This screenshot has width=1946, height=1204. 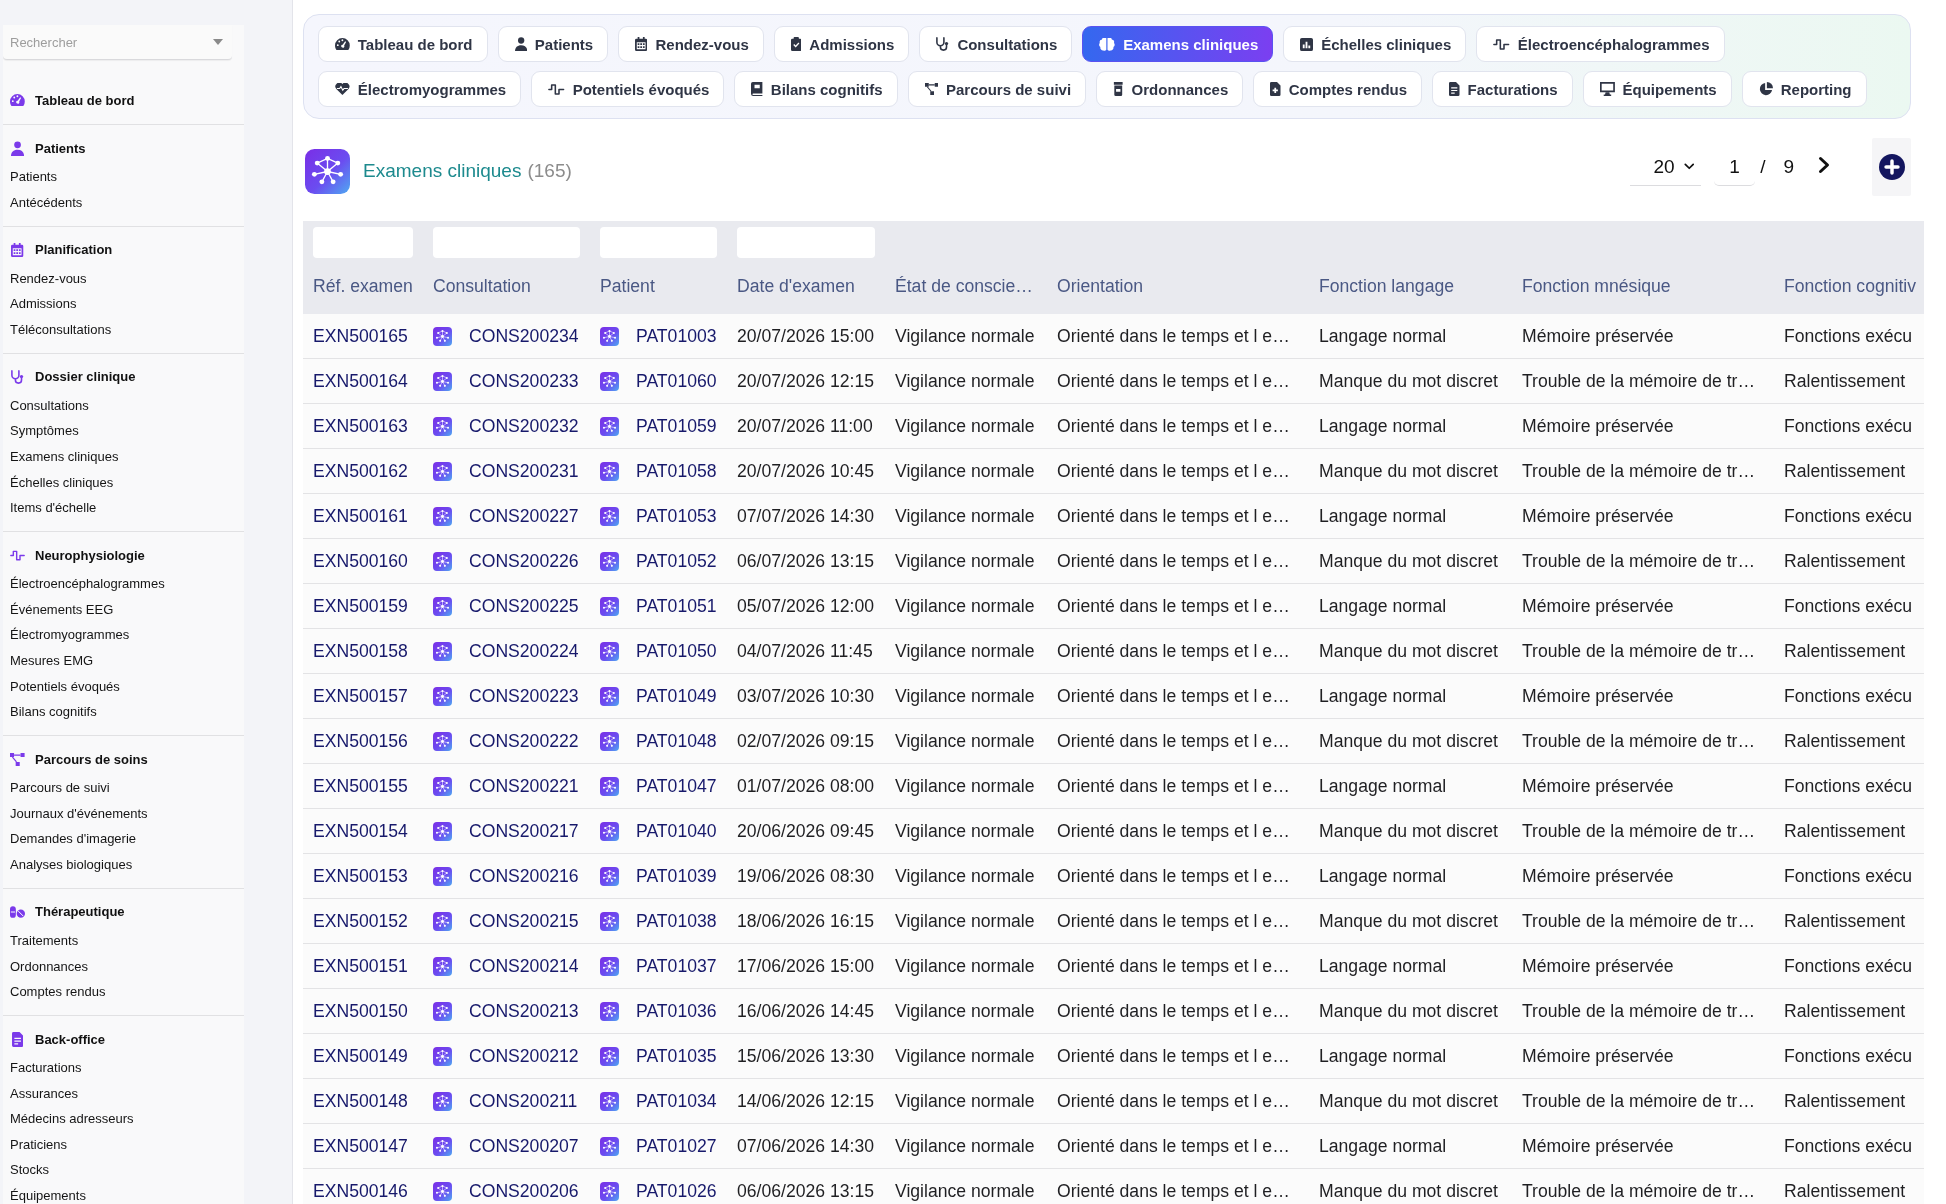 What do you see at coordinates (46, 1068) in the screenshot?
I see `sidebar-item: Facturations` at bounding box center [46, 1068].